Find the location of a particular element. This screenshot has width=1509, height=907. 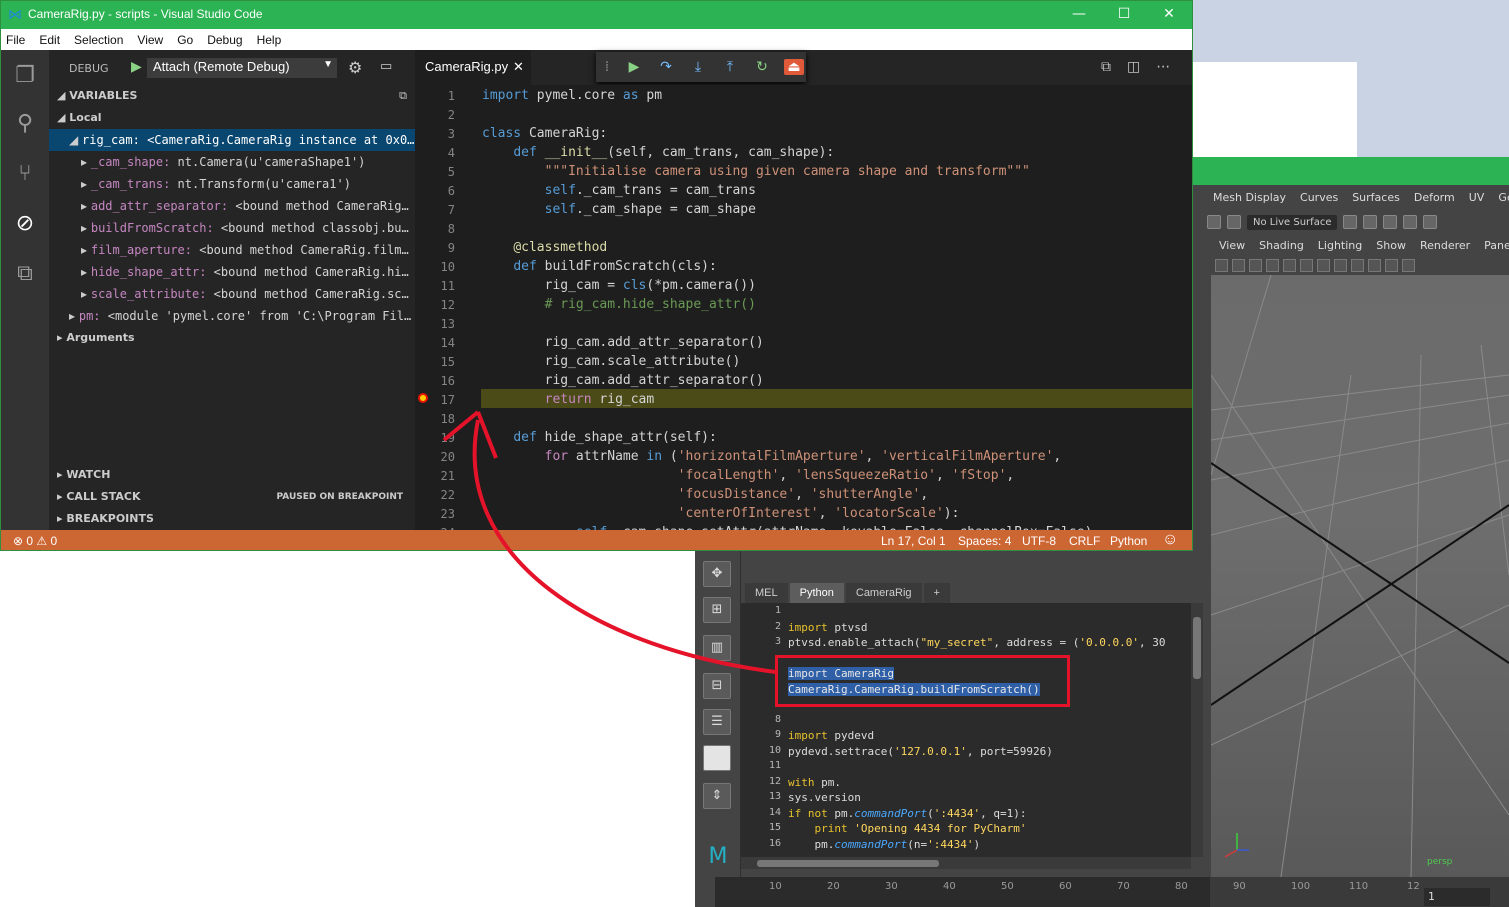

step-into-icon: ⤓ is located at coordinates (698, 67).